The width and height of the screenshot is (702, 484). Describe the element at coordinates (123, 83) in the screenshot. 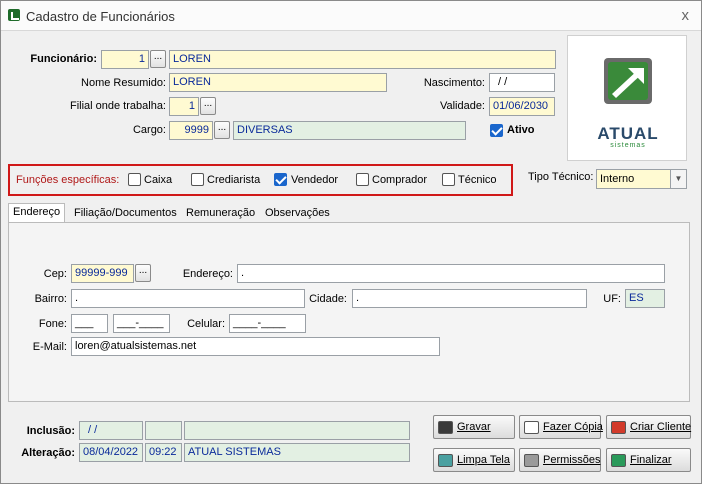

I see `short-name-label: Nome Resumido:` at that location.